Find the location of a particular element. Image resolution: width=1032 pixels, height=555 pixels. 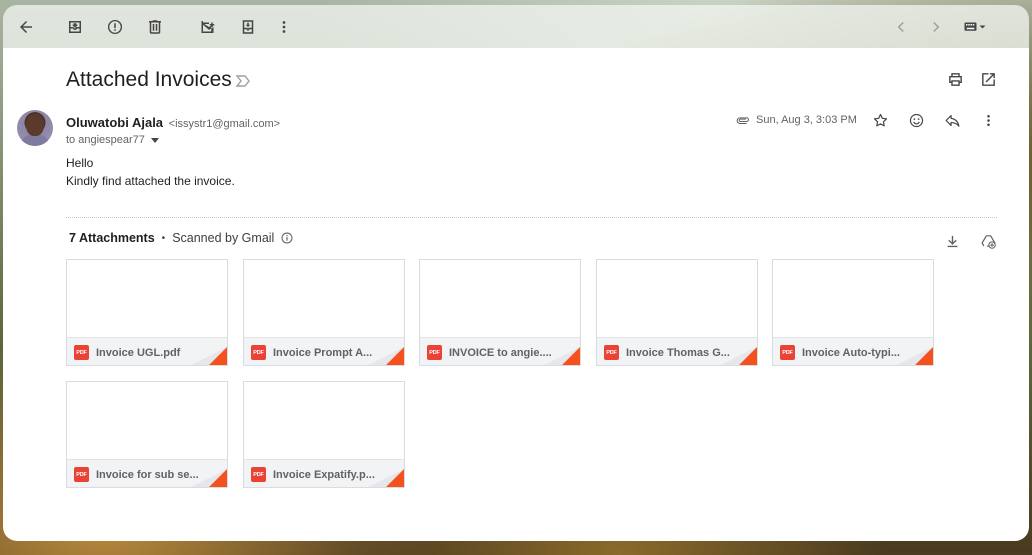

recipient-label: to angiespear77 is located at coordinates (105, 140).